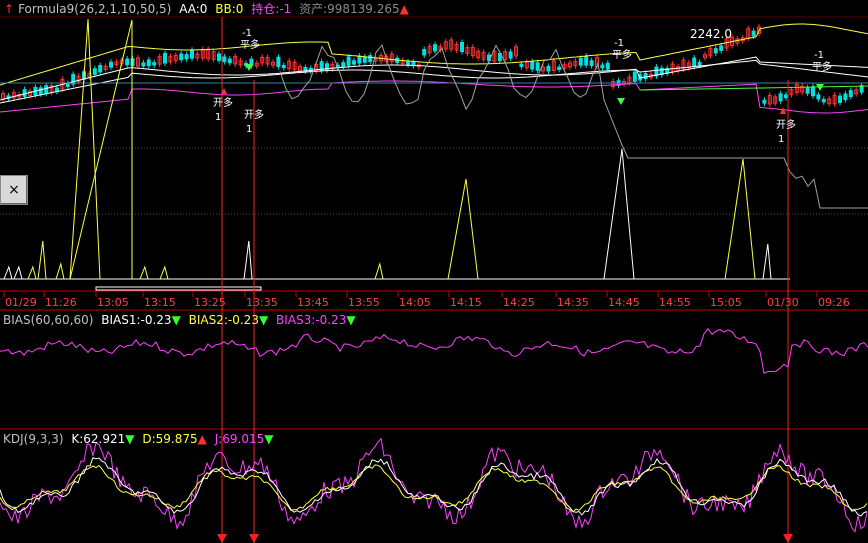  I want to click on x-tick-label: 13:35, so click(262, 302).